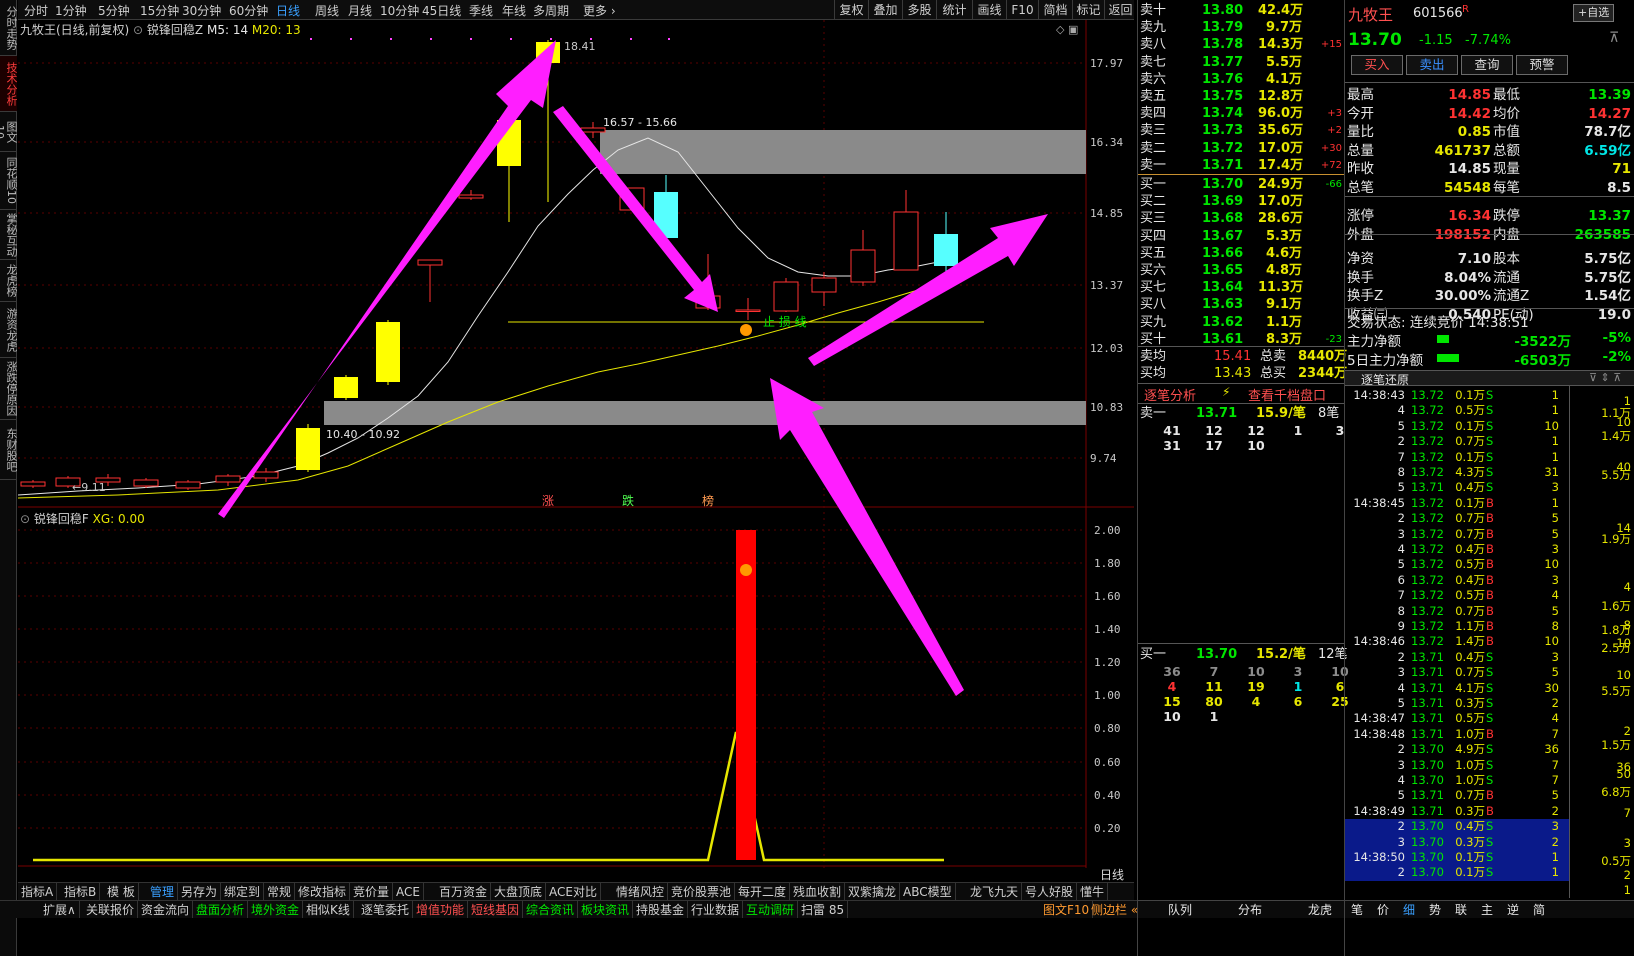  What do you see at coordinates (200, 891) in the screenshot?
I see `indicator-tab-4: 另存为` at bounding box center [200, 891].